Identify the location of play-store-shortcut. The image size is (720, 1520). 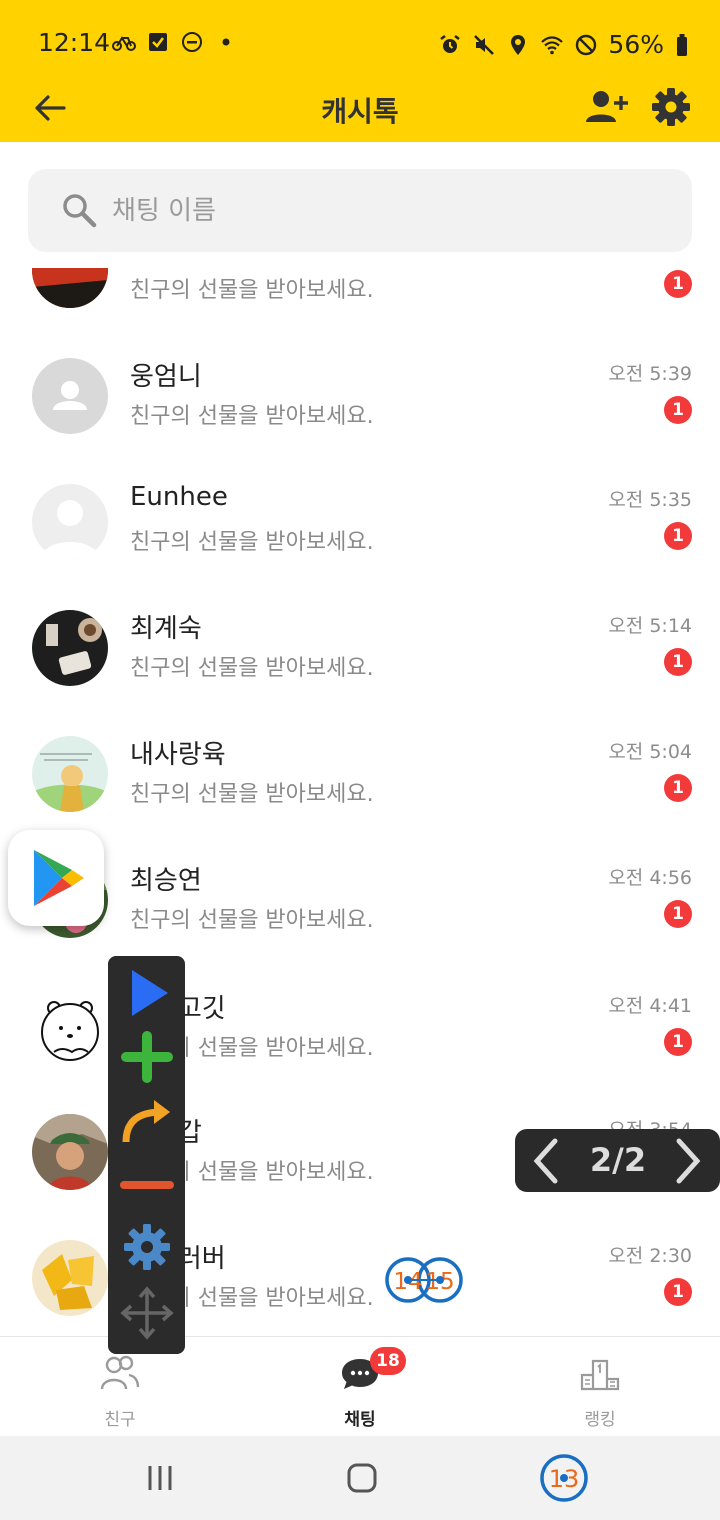
(56, 878).